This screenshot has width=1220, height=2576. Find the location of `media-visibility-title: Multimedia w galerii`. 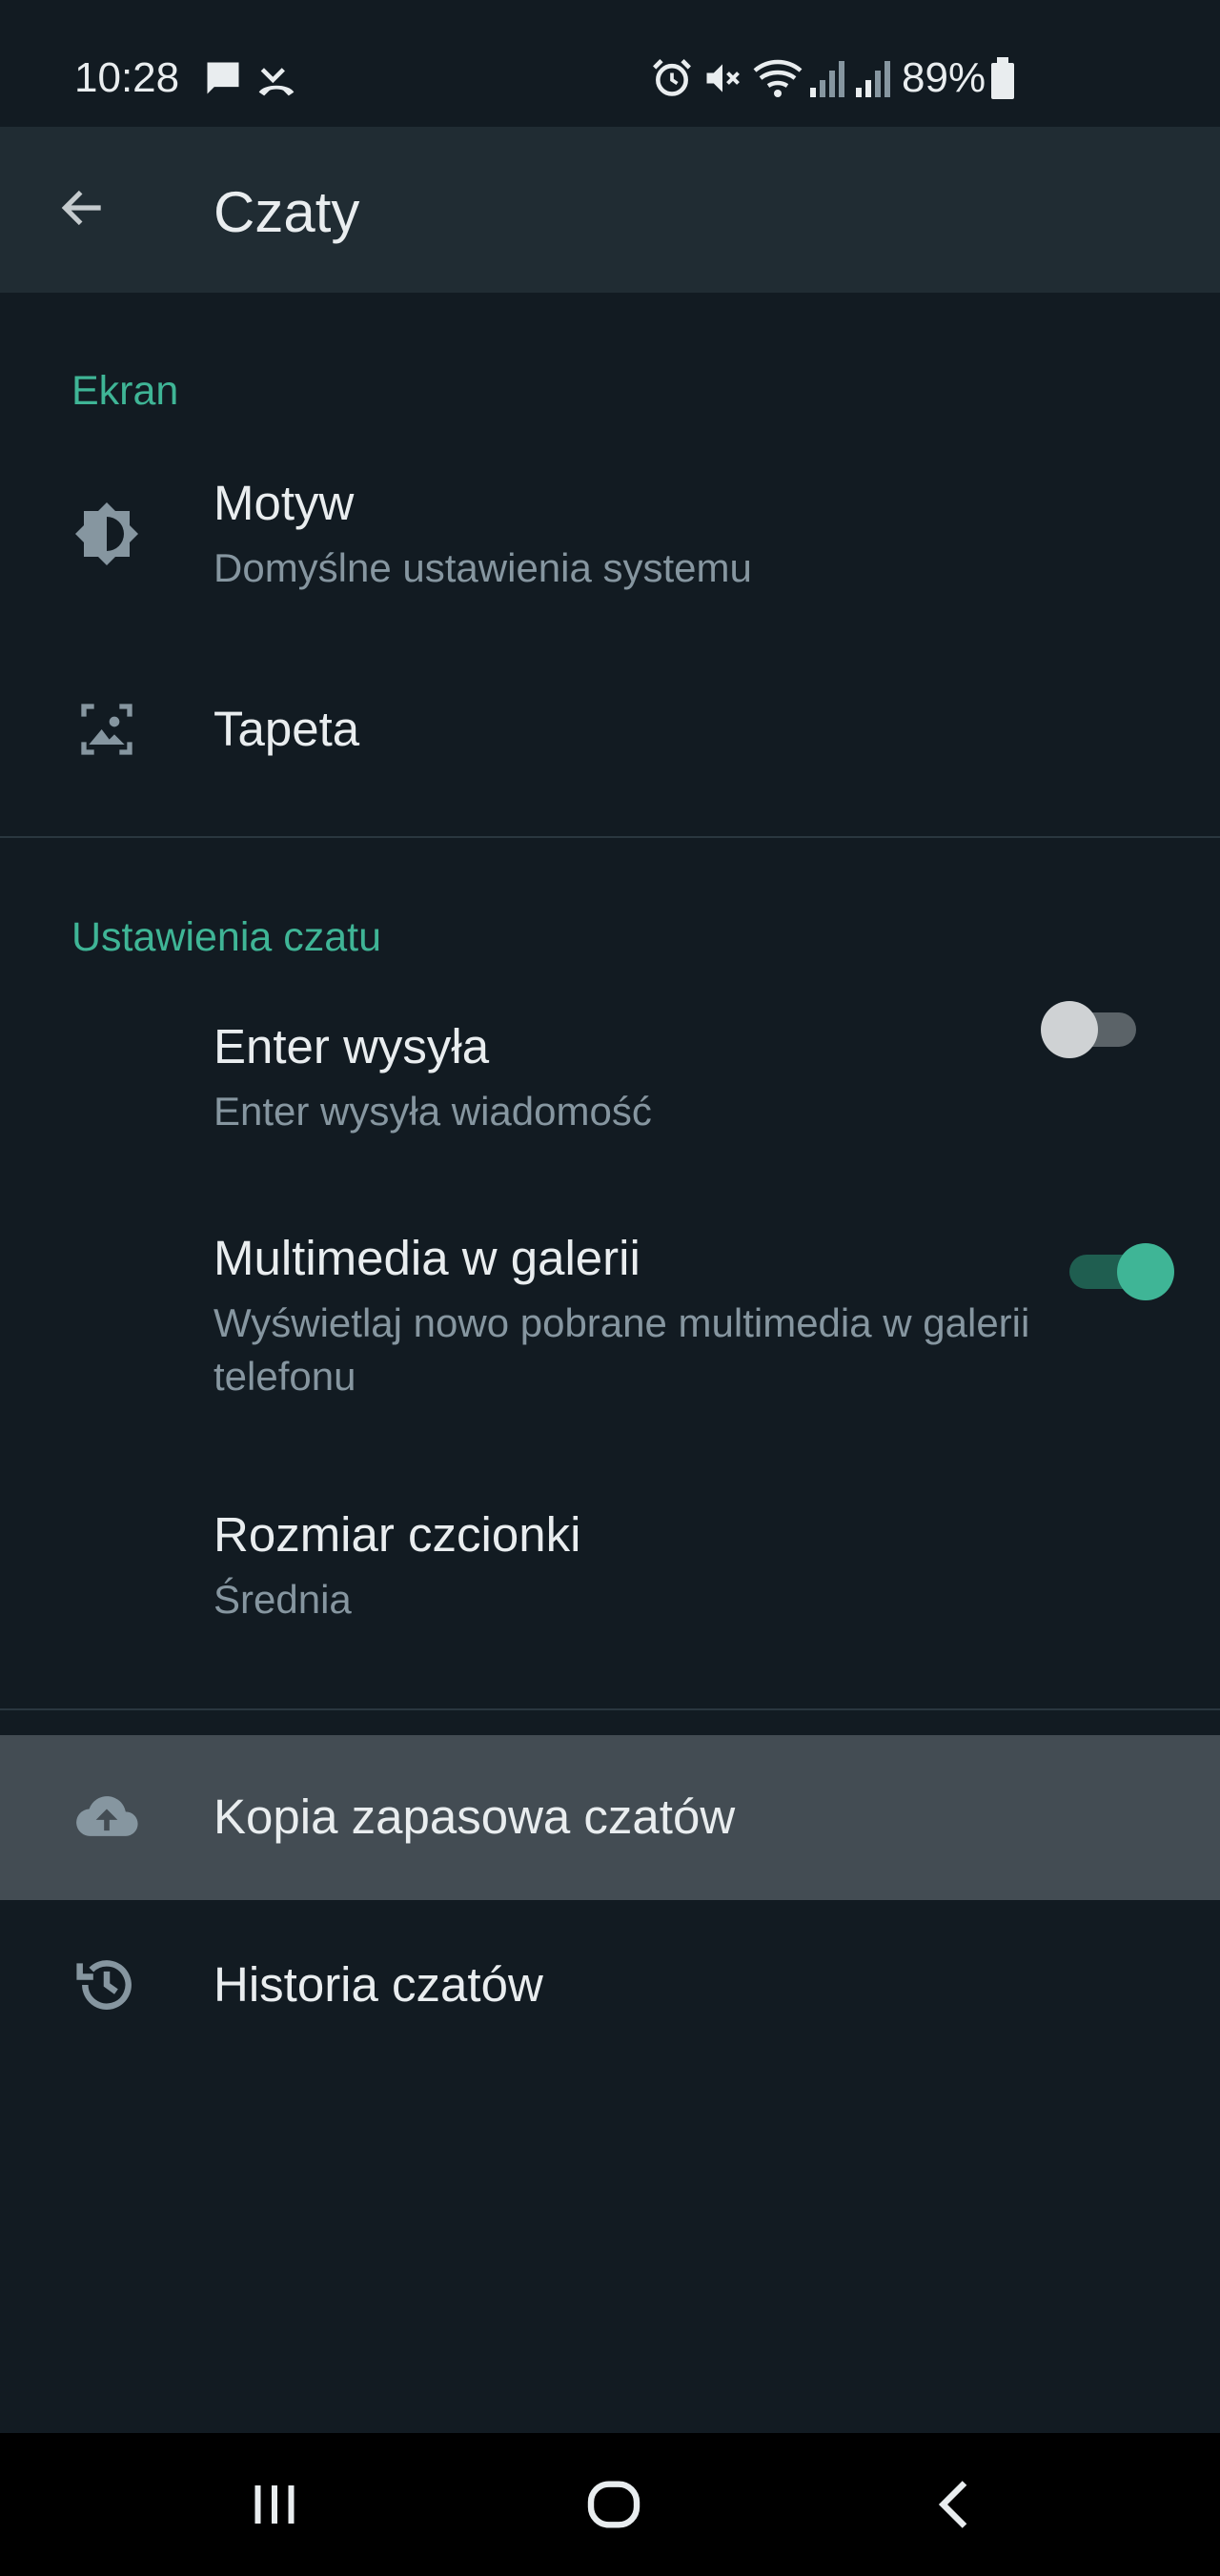

media-visibility-title: Multimedia w galerii is located at coordinates (427, 1258).